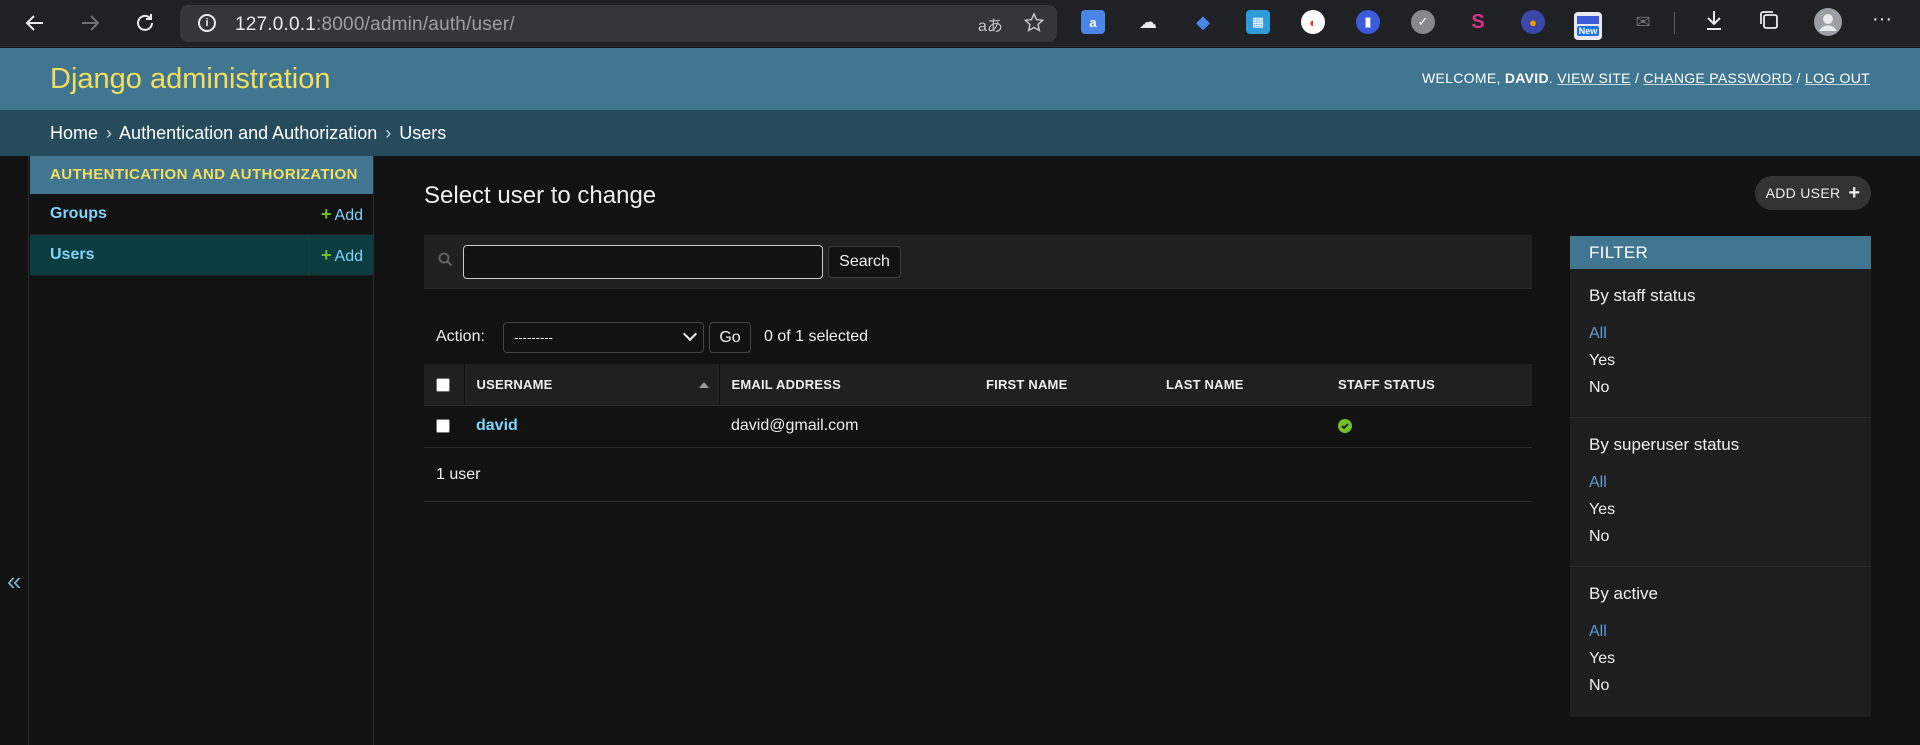 The image size is (1920, 745). Describe the element at coordinates (1588, 31) in the screenshot. I see `new-badge: New` at that location.